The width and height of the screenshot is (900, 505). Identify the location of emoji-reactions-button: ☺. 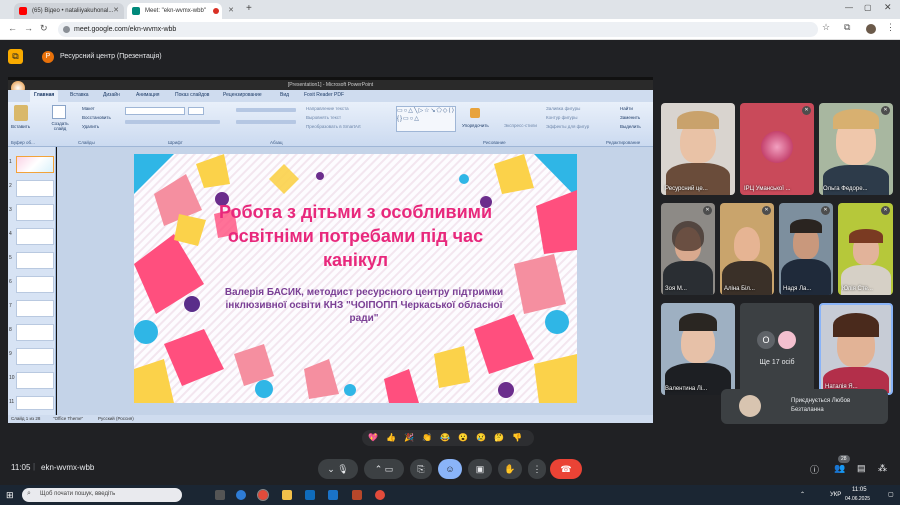
(450, 469).